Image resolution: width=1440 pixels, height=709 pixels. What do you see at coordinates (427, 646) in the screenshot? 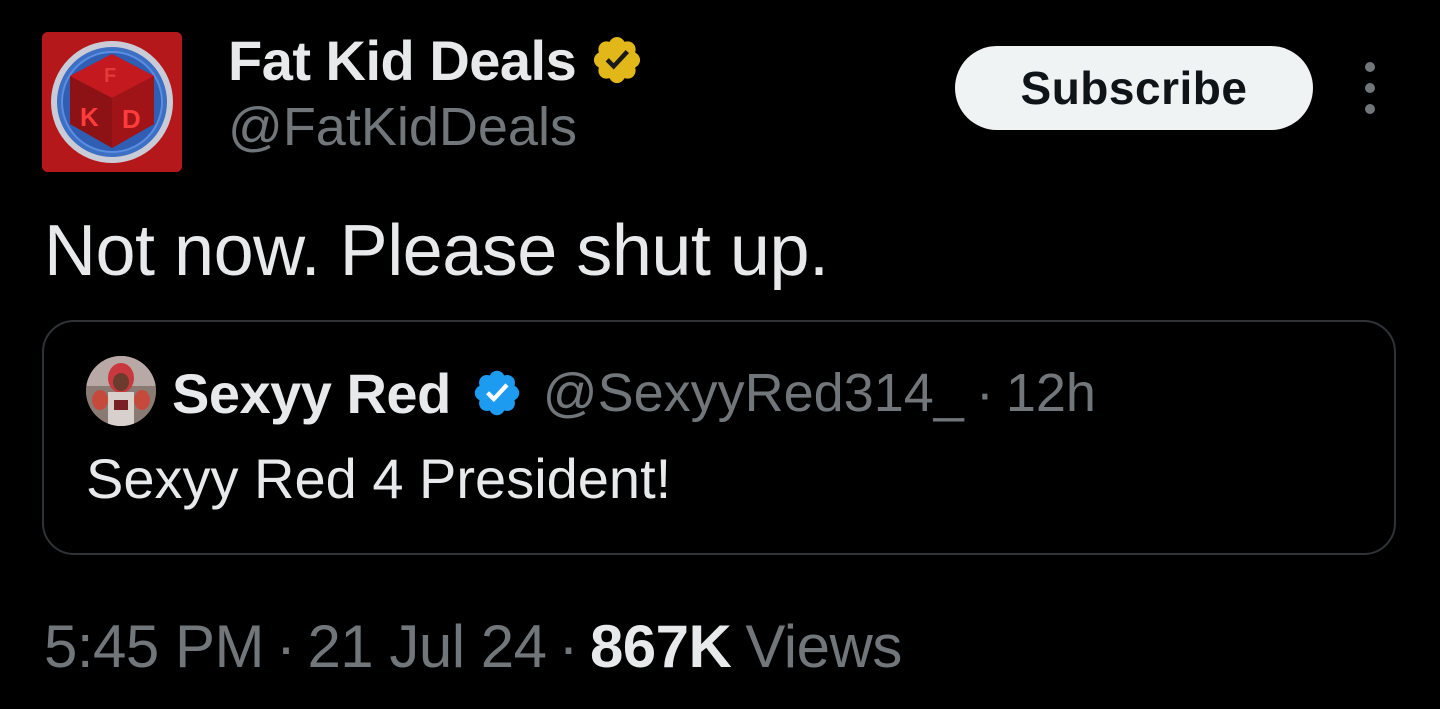
I see `tweet-date: 21 Jul 24` at bounding box center [427, 646].